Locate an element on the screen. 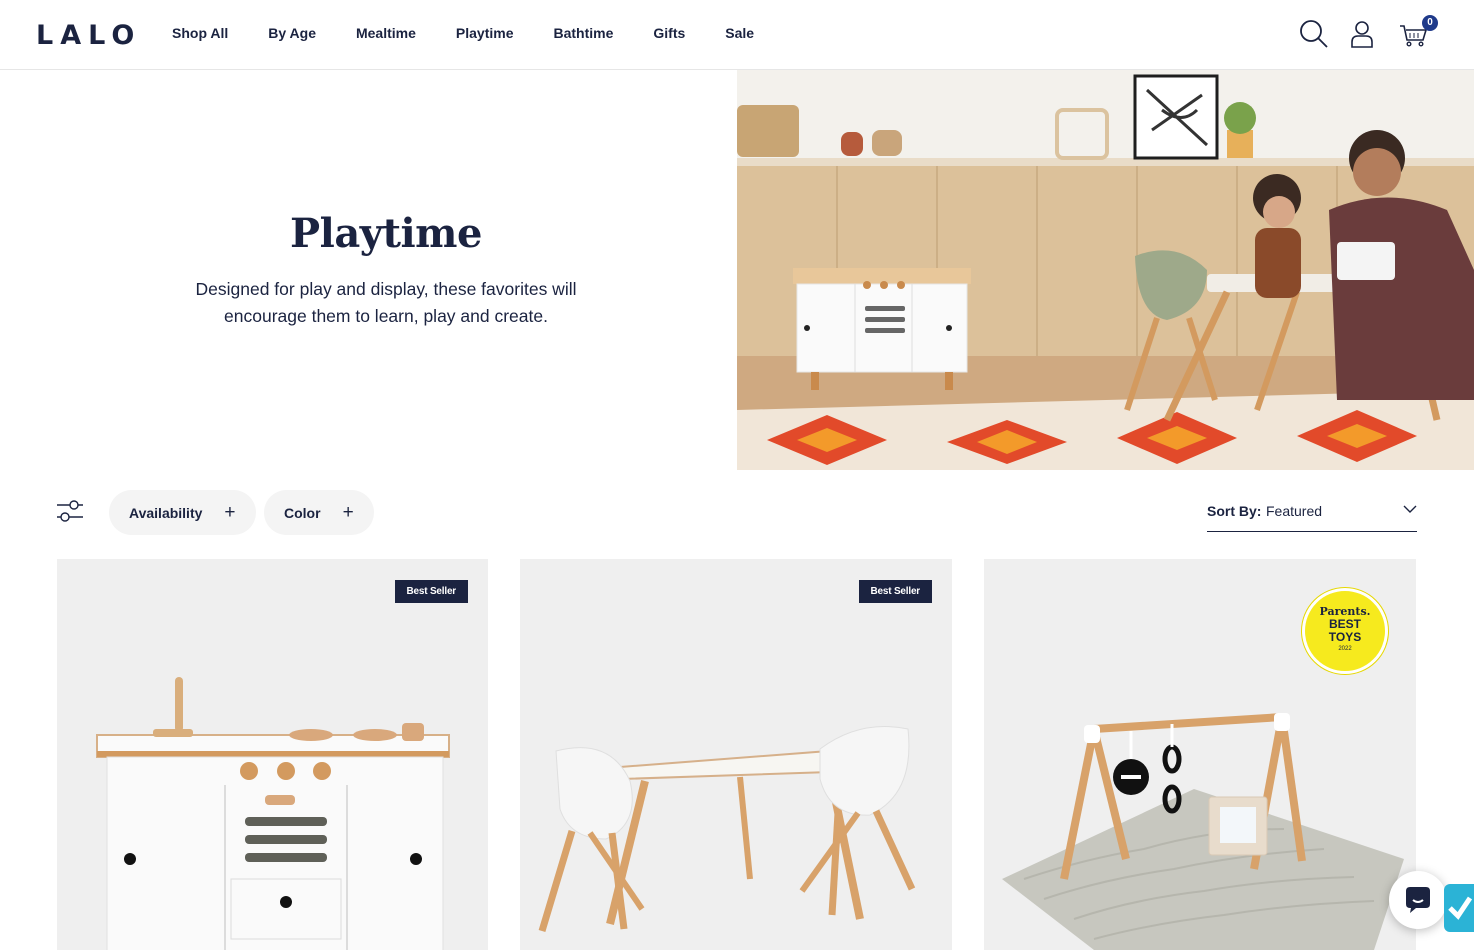  nav-by-age: By Age is located at coordinates (292, 33).